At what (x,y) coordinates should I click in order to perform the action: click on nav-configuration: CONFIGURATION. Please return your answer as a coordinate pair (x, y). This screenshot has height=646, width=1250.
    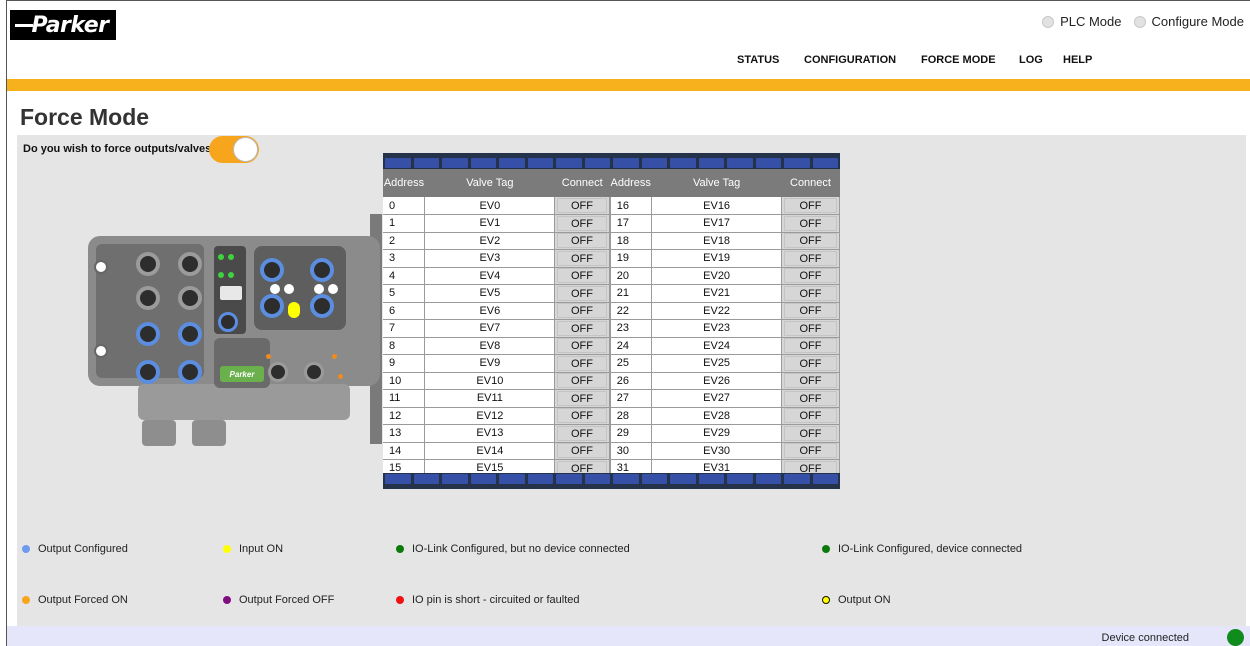
    Looking at the image, I should click on (850, 60).